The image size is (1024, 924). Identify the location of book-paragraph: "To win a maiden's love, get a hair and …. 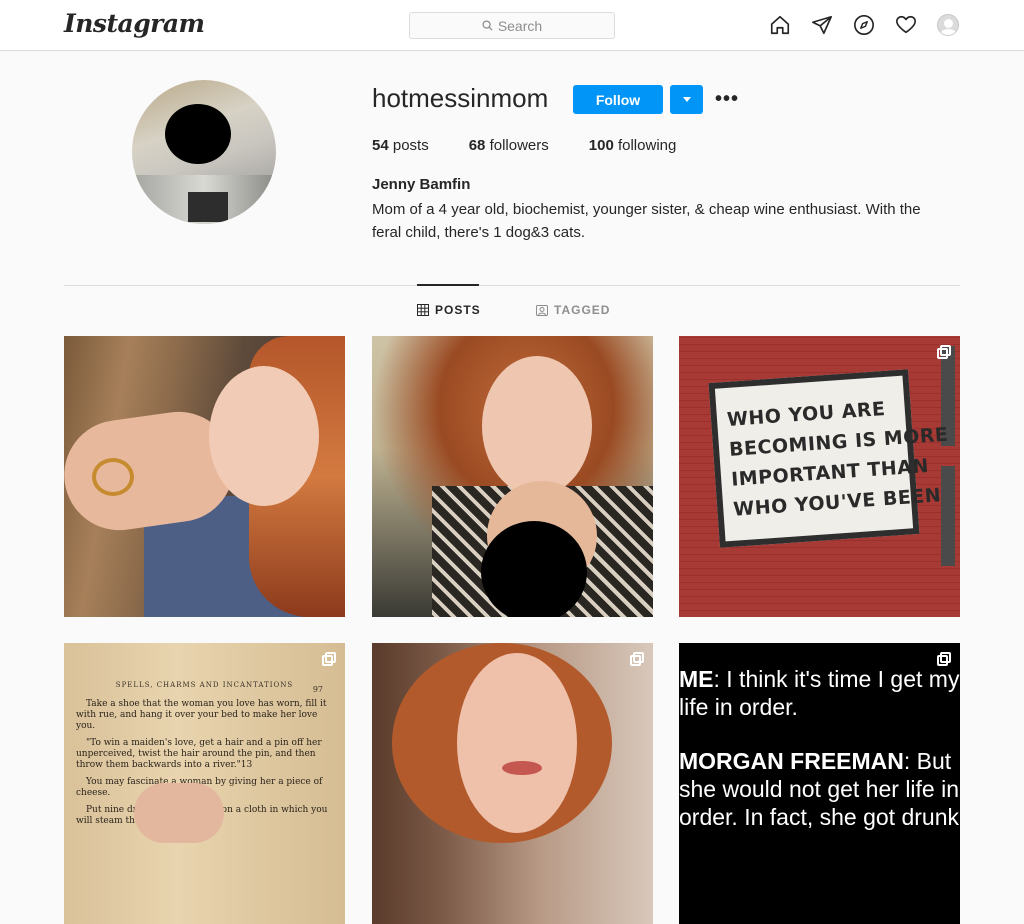
(199, 754).